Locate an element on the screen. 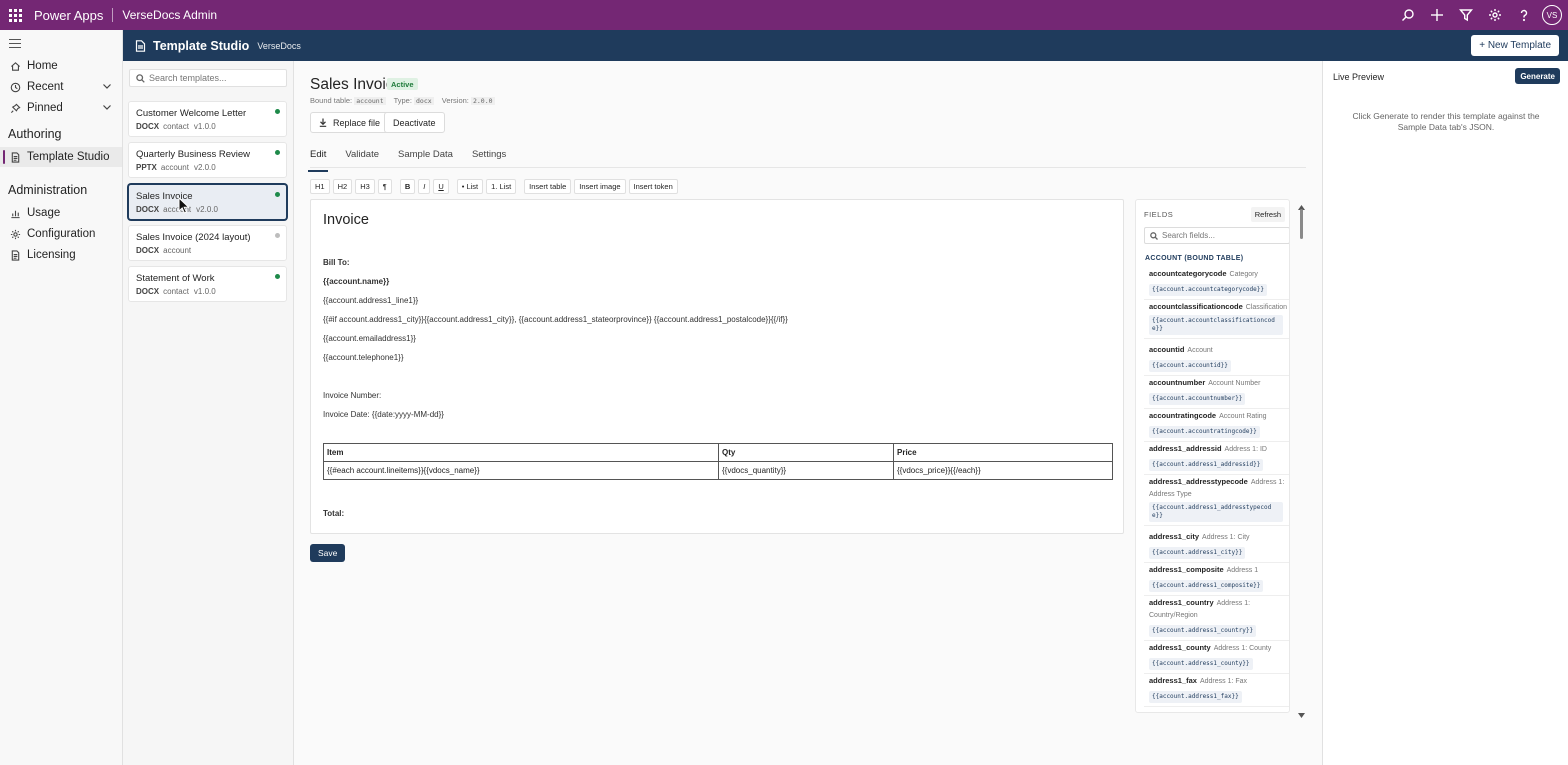  numbered-list-button: 1. List is located at coordinates (501, 186).